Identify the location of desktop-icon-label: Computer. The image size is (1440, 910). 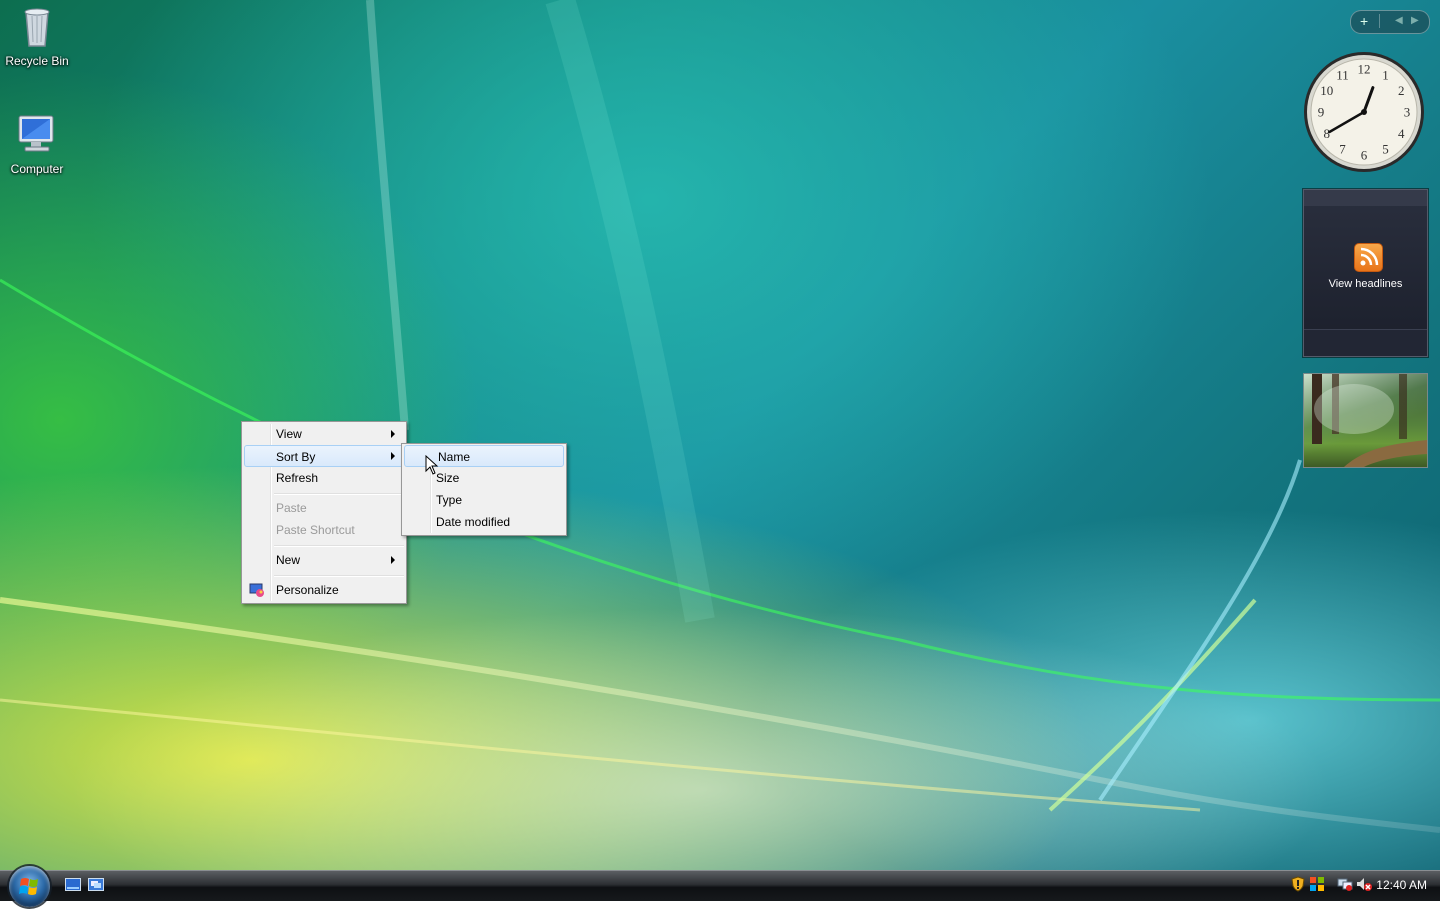
(37, 169).